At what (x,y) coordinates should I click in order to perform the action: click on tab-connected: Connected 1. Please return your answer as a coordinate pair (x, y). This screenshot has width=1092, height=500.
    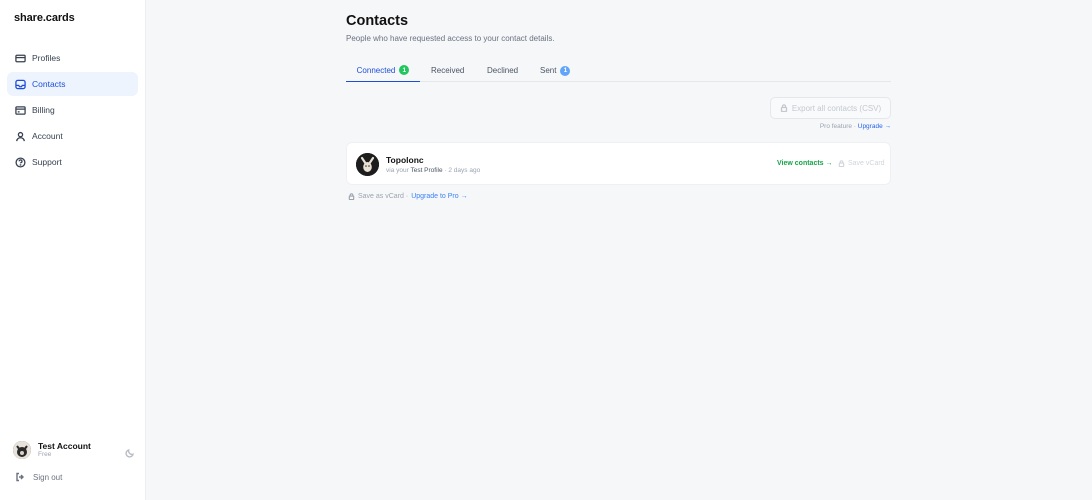
    Looking at the image, I should click on (383, 70).